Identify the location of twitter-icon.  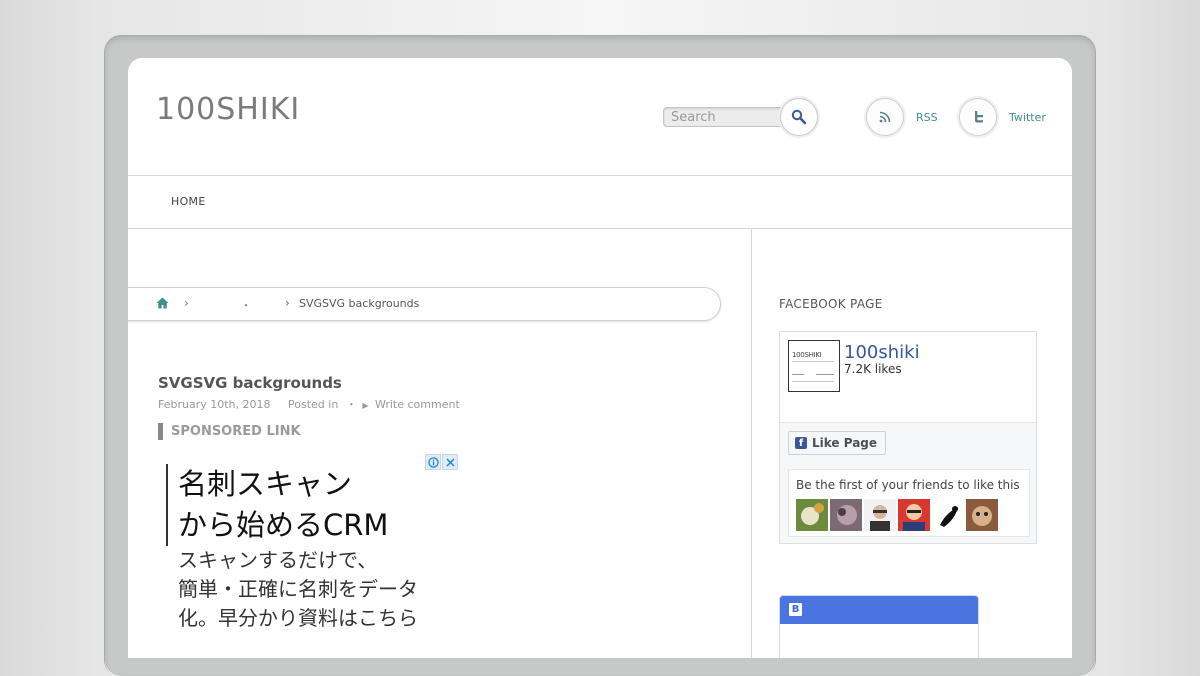
(978, 117).